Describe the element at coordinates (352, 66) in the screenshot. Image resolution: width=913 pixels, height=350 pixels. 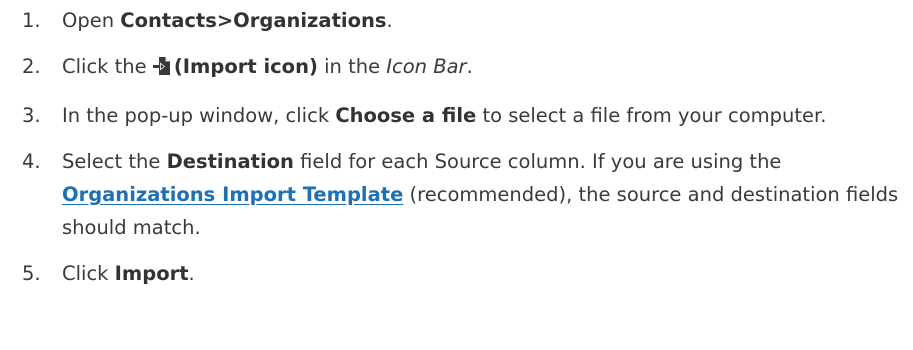
I see `step-text-mid: in the` at that location.